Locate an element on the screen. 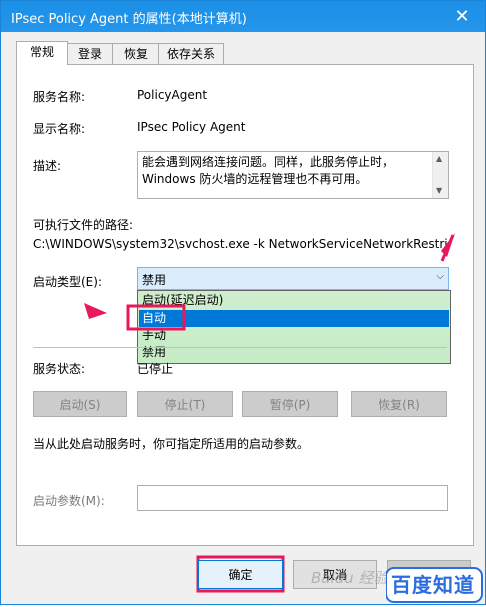 The width and height of the screenshot is (486, 607). startup-params-input is located at coordinates (292, 498).